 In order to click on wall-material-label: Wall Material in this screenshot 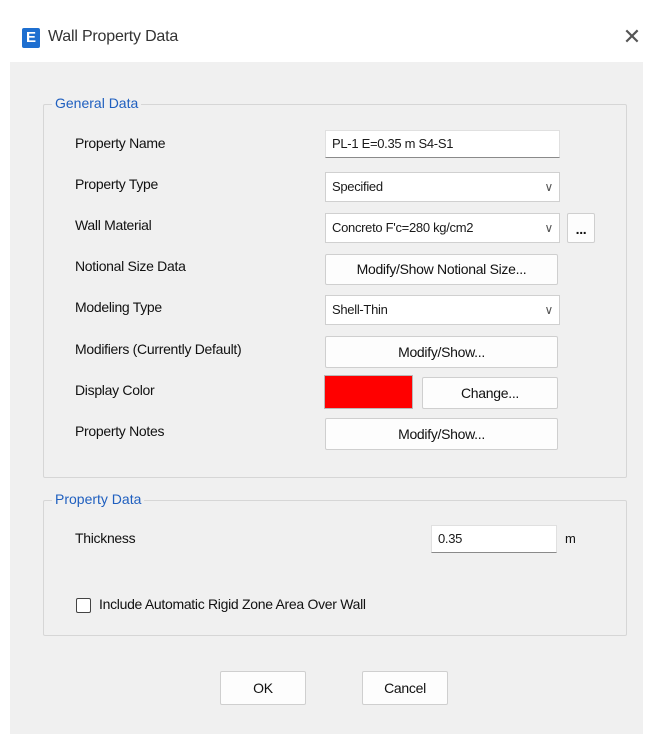, I will do `click(113, 225)`.